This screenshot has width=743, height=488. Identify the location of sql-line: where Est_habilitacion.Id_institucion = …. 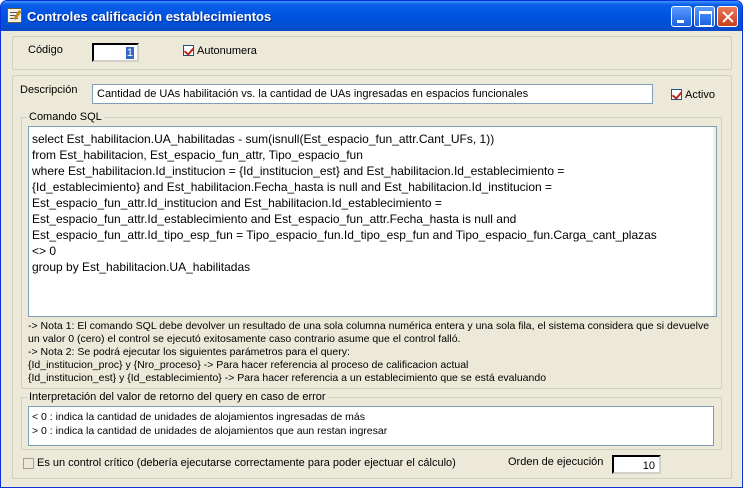
(298, 171).